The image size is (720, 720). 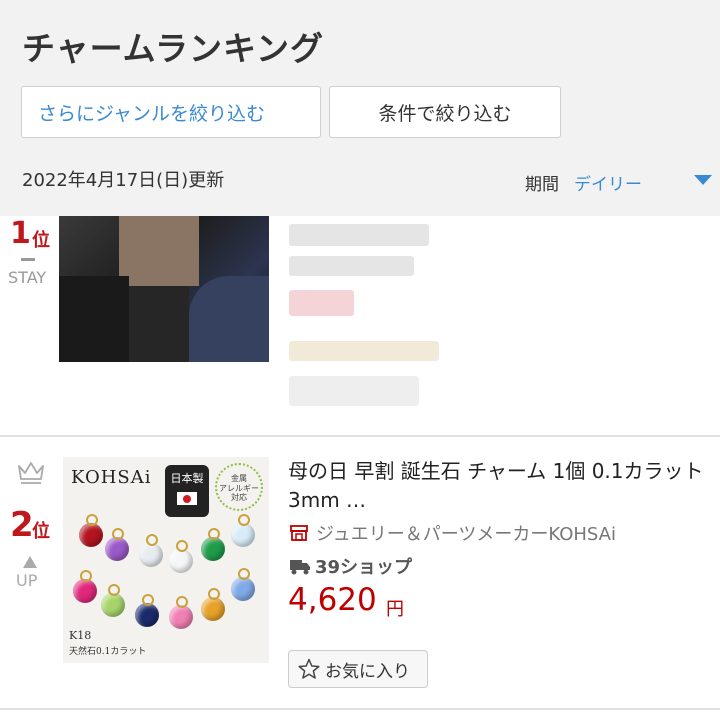 I want to click on made-in-japan-label: 日本製, so click(x=187, y=478).